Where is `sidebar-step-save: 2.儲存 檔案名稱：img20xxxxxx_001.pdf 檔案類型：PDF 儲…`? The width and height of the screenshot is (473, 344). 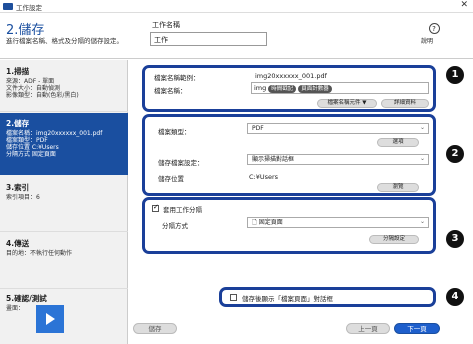
sidebar-step-save: 2.儲存 檔案名稱：img20xxxxxx_001.pdf 檔案類型：PDF 儲… is located at coordinates (64, 144).